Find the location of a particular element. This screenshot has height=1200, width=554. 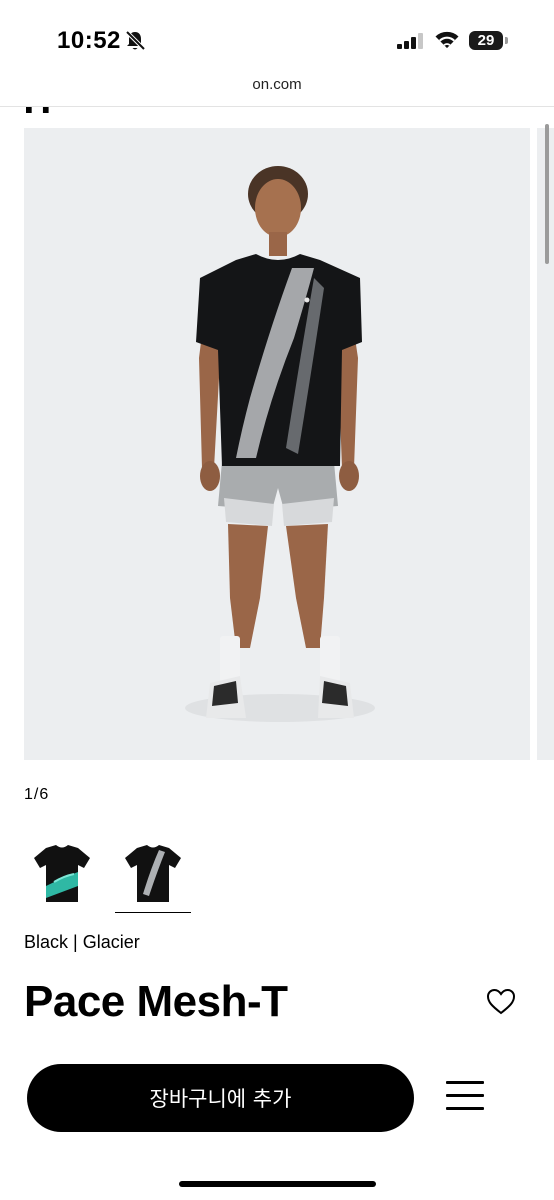

color-thumbnail is located at coordinates (62, 874).